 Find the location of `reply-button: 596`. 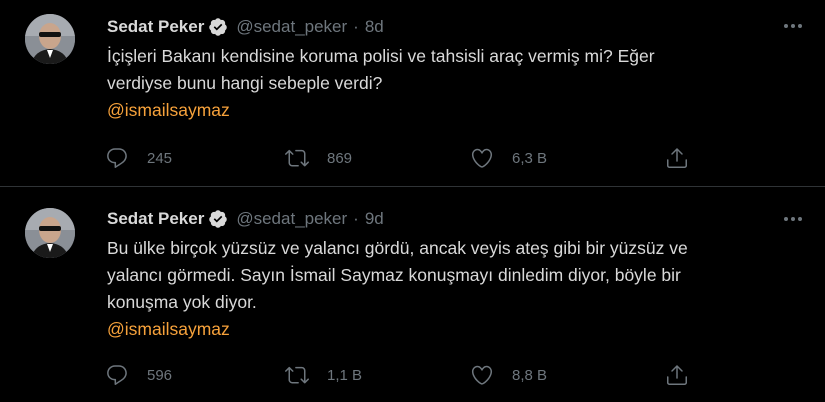

reply-button: 596 is located at coordinates (138, 375).